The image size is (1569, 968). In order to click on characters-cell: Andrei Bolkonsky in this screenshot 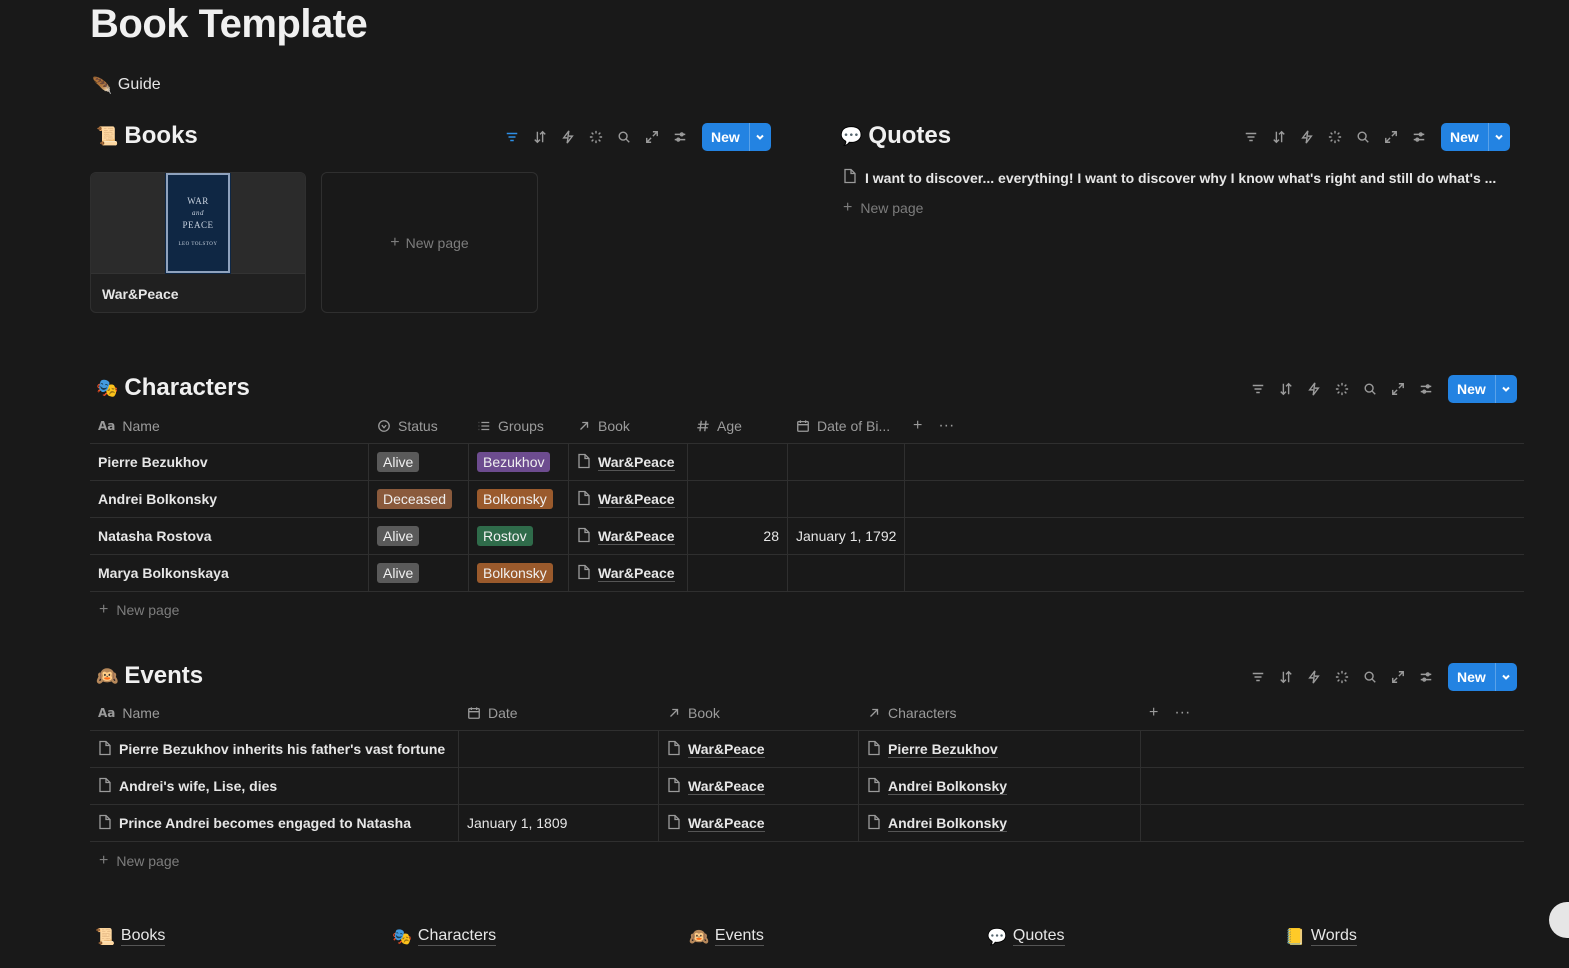, I will do `click(1000, 823)`.